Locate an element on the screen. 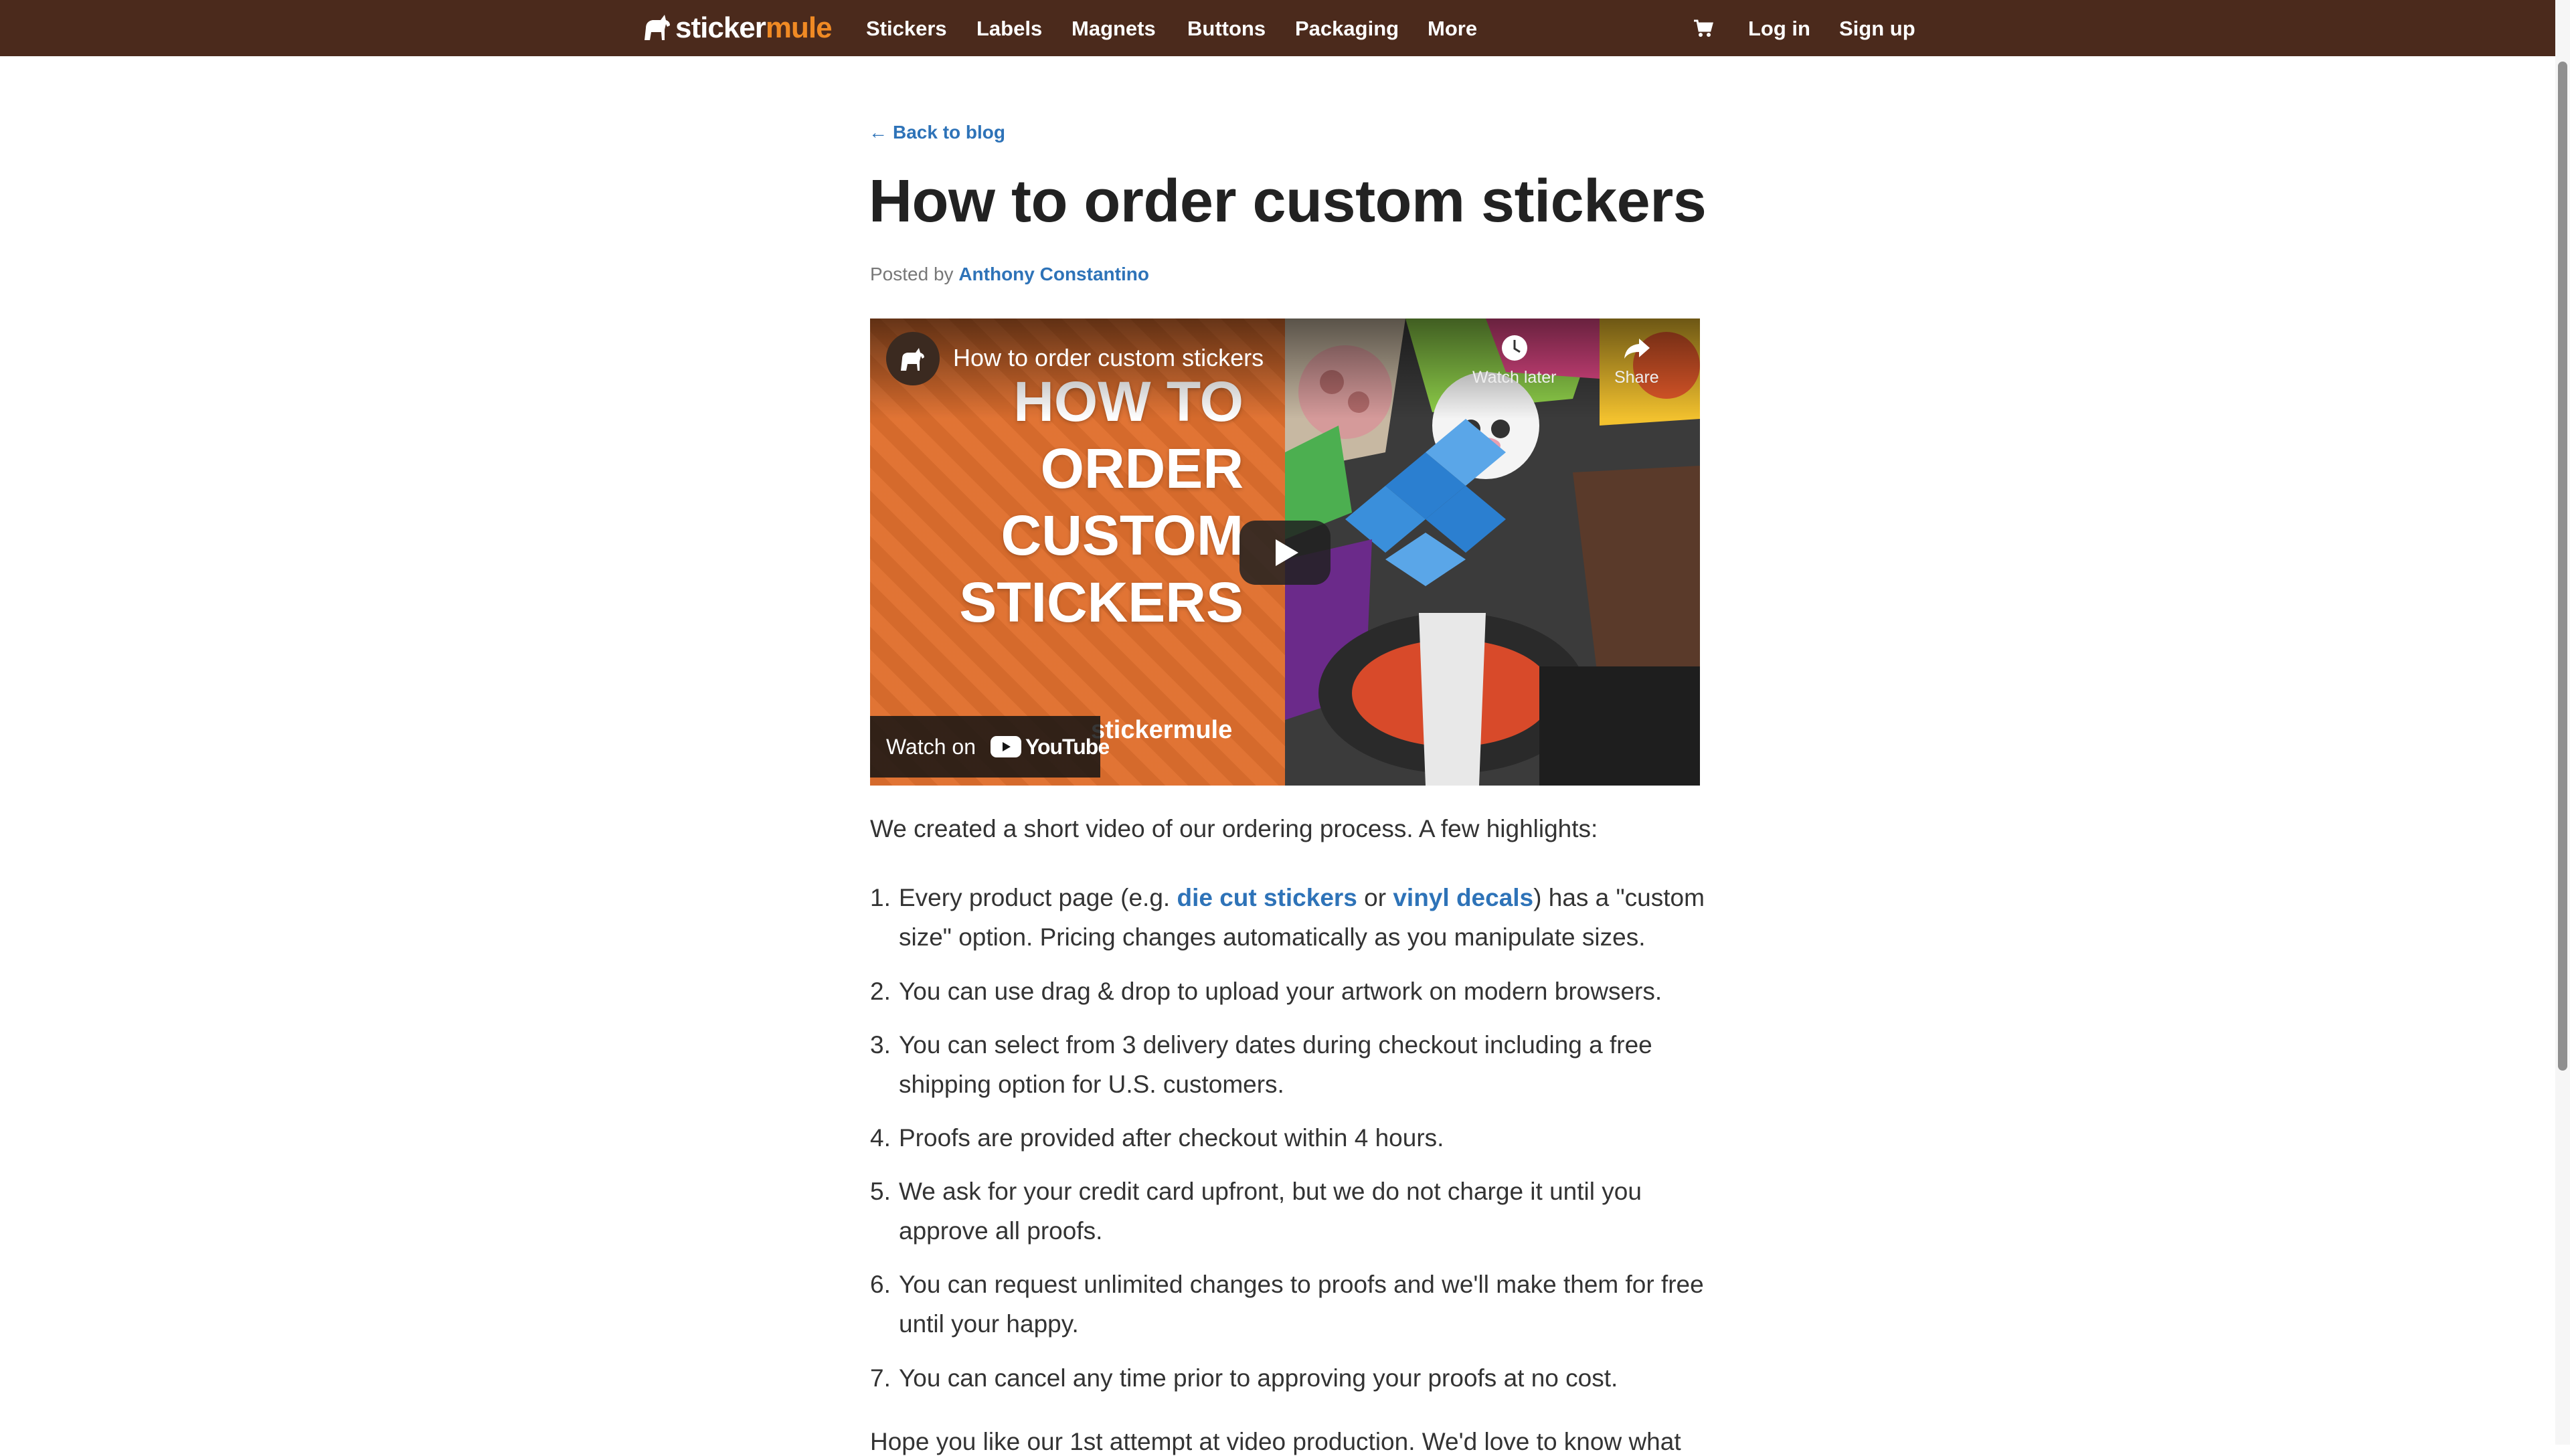  channel-avatar is located at coordinates (913, 358).